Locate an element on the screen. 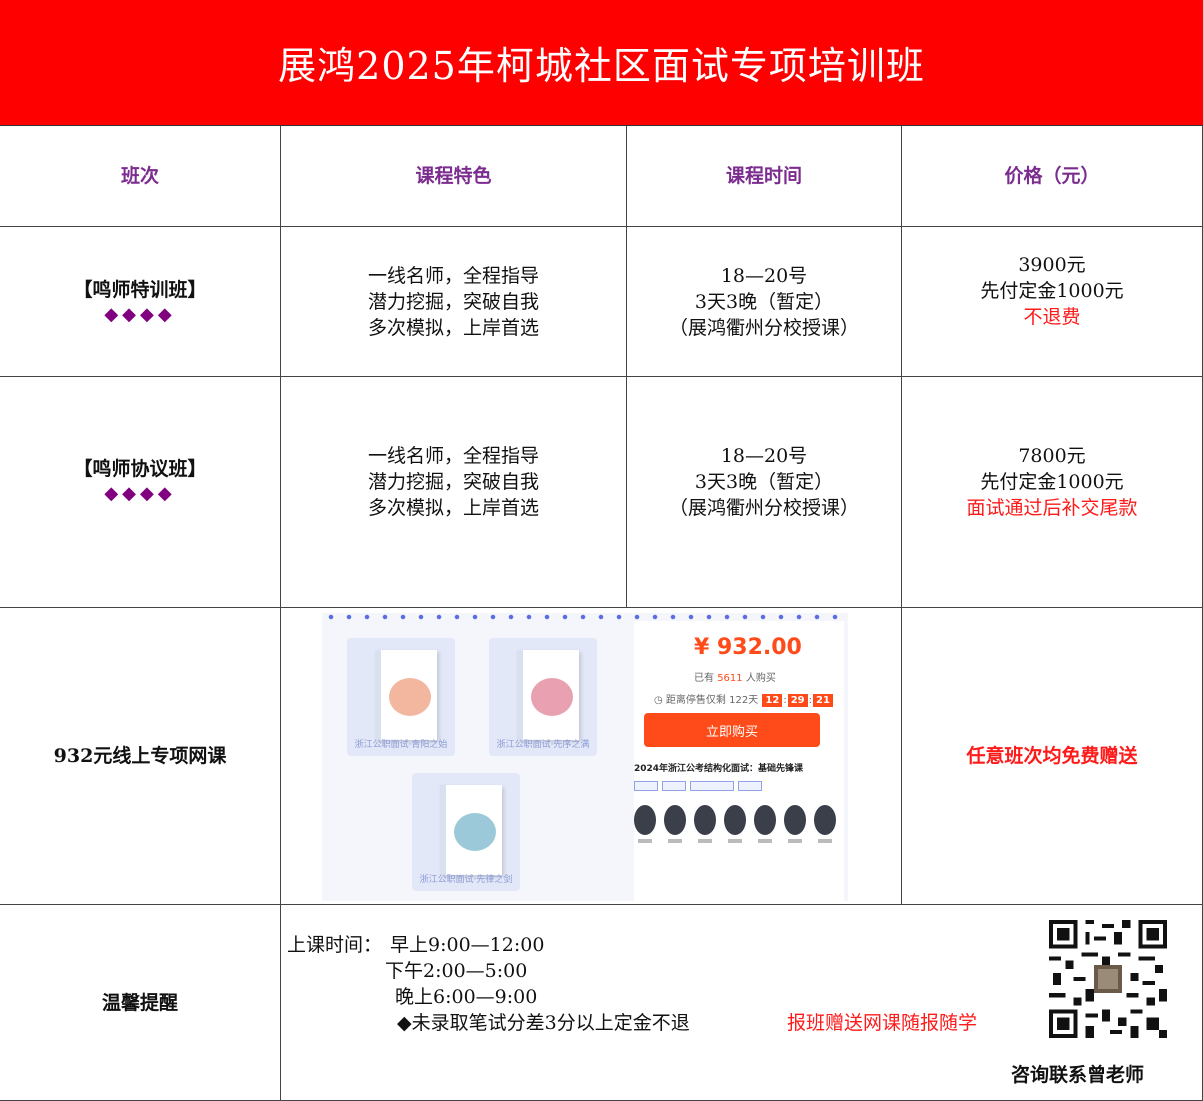 Image resolution: width=1203 pixels, height=1101 pixels. contact-note: 咨询联系曾老师 is located at coordinates (1078, 1075).